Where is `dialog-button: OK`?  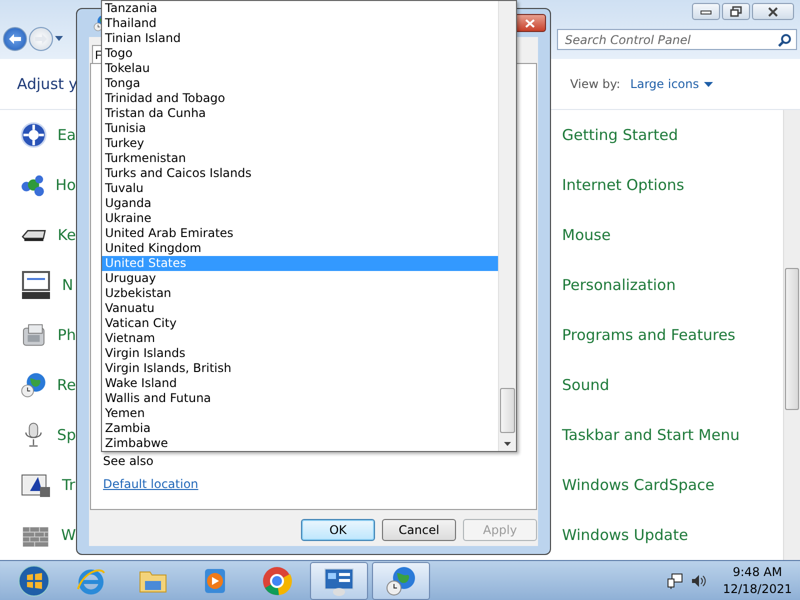
dialog-button: OK is located at coordinates (338, 530).